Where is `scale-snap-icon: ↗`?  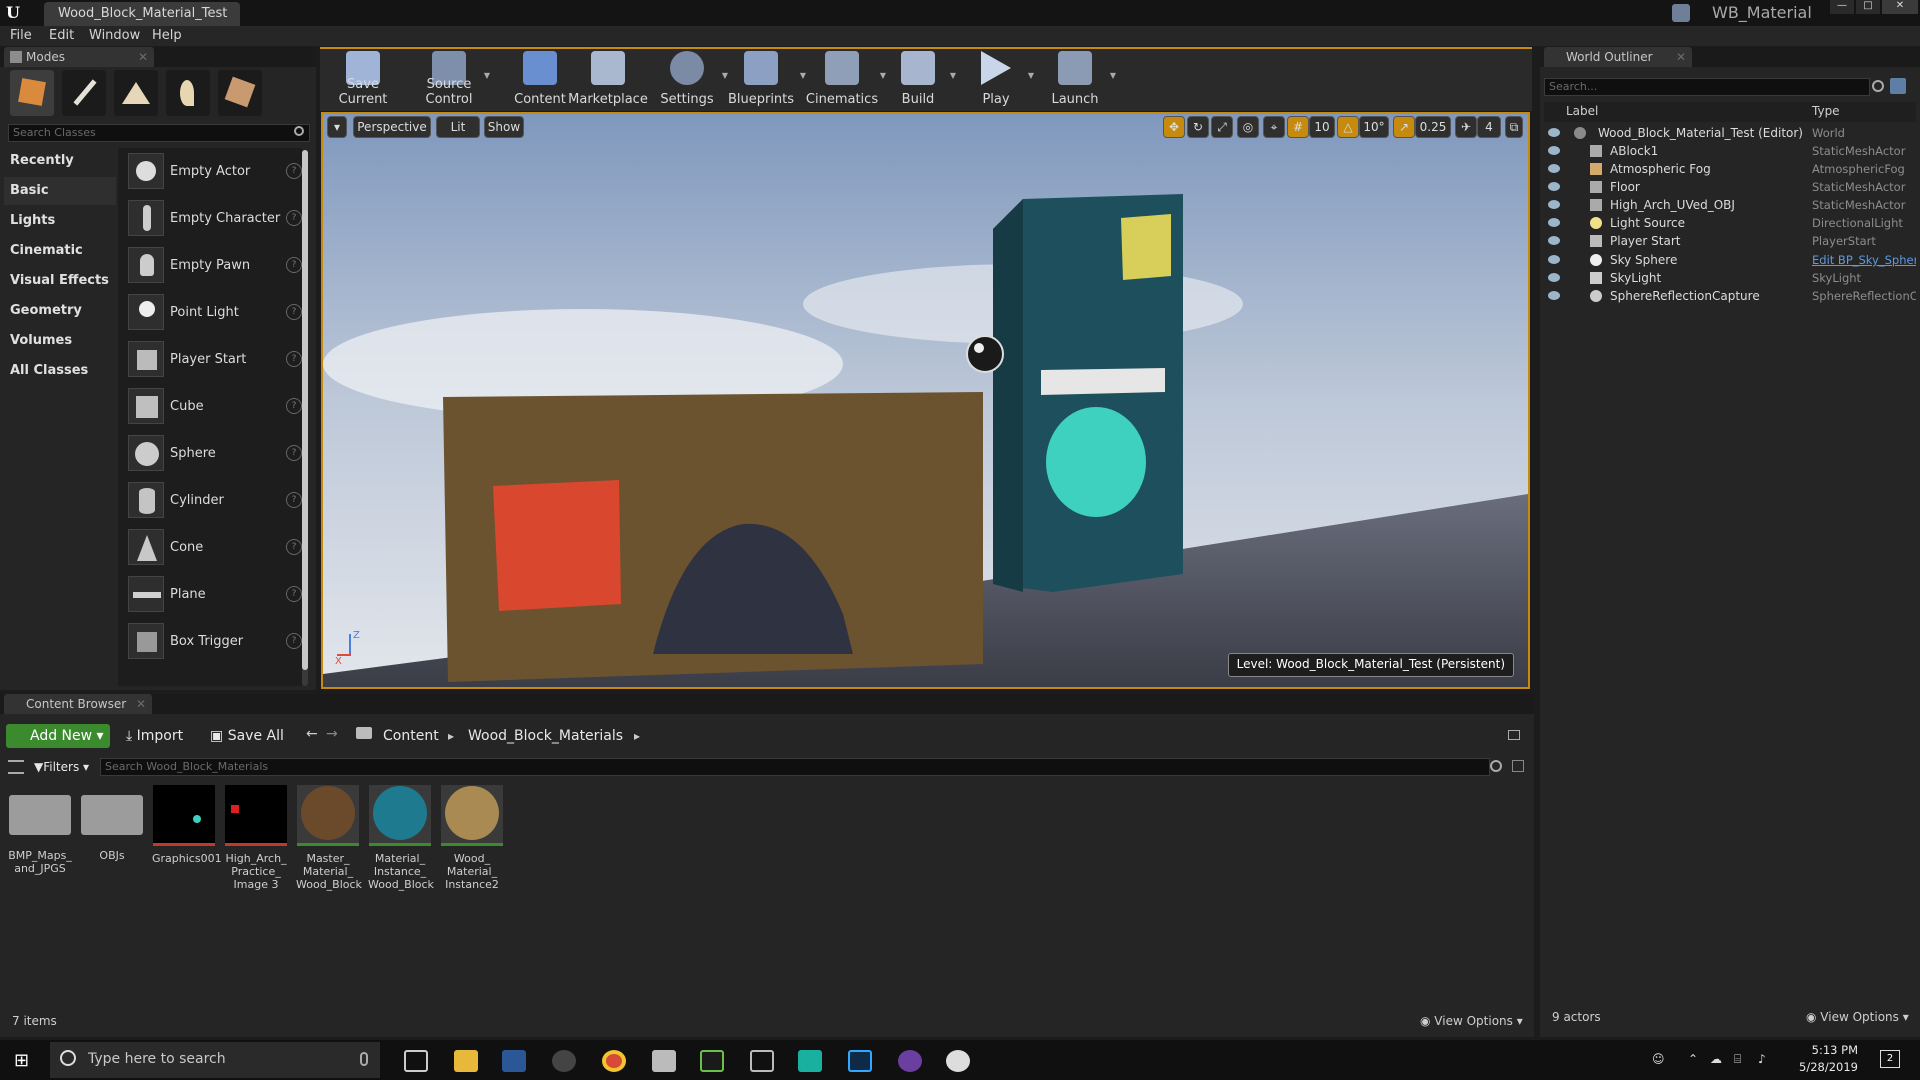 scale-snap-icon: ↗ is located at coordinates (1404, 127).